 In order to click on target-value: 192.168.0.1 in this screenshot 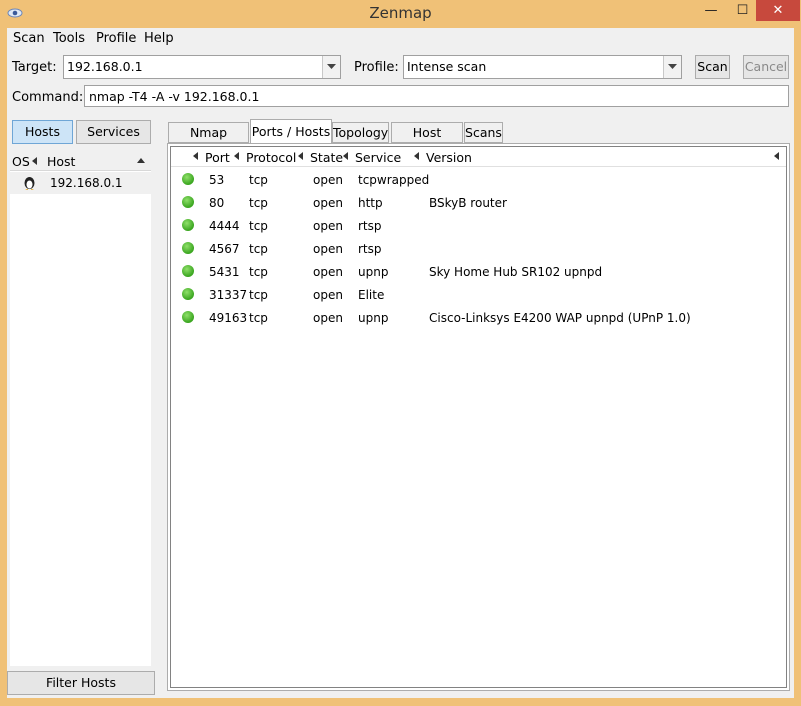, I will do `click(105, 66)`.